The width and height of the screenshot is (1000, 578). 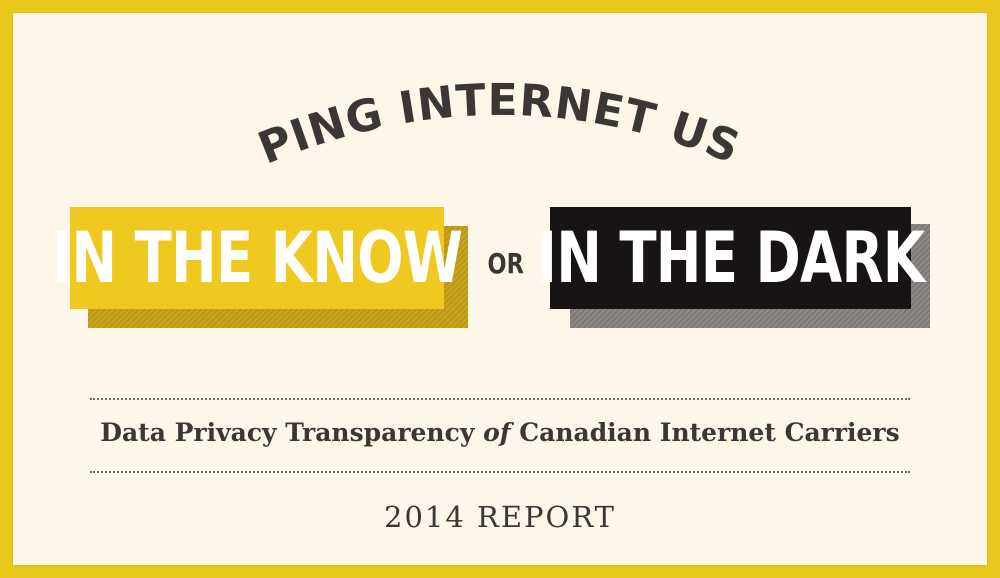 I want to click on in-the-dark-label: IN THE DARK, so click(x=730, y=258).